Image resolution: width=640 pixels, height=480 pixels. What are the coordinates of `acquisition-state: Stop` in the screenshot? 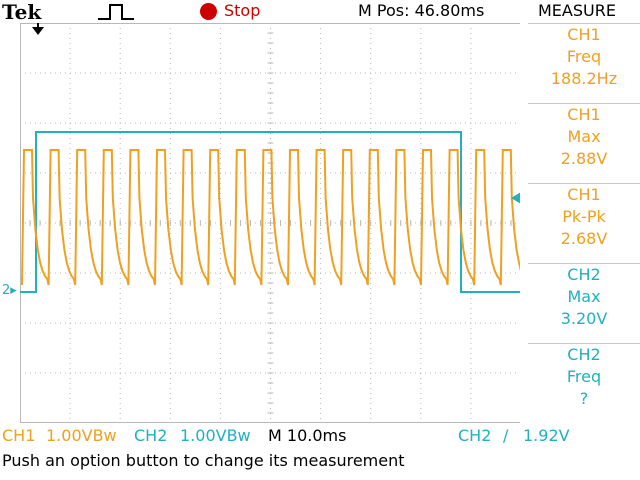 It's located at (242, 10).